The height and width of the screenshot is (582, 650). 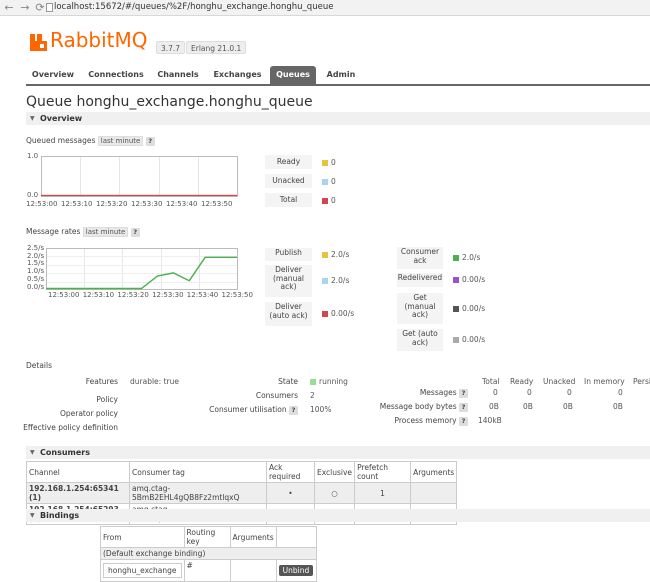 I want to click on queued-range-button: last minute, so click(x=120, y=141).